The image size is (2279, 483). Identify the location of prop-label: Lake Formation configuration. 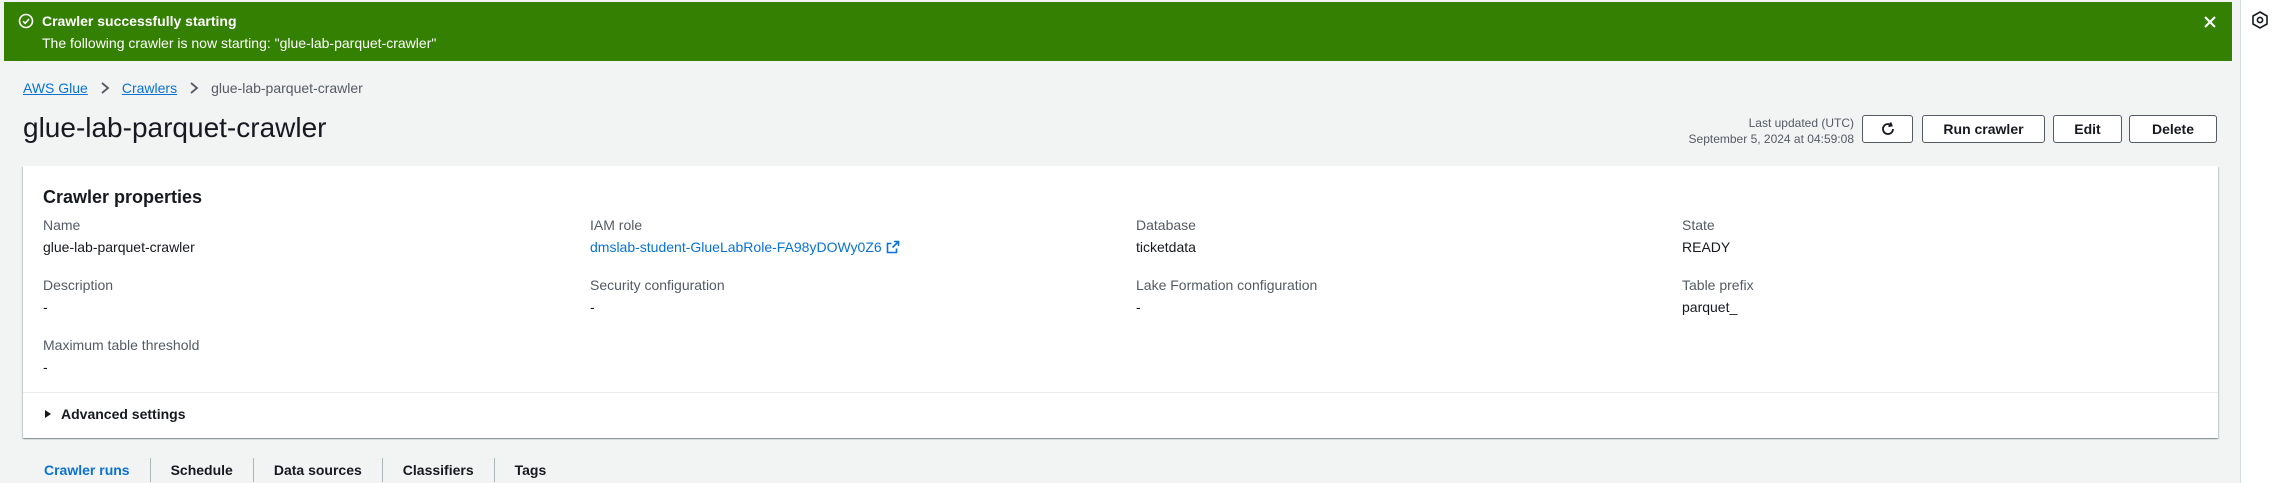
(1227, 285).